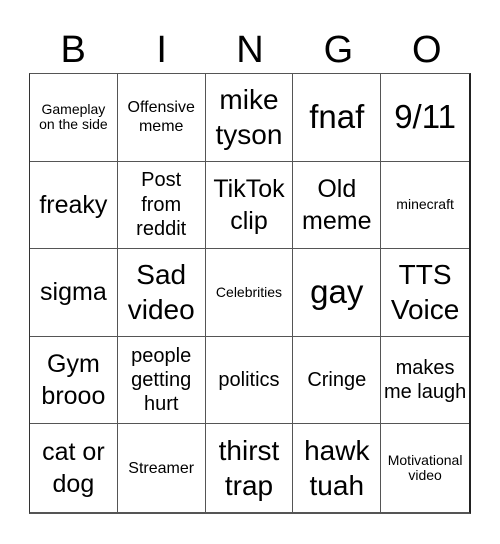 The height and width of the screenshot is (544, 500). What do you see at coordinates (249, 118) in the screenshot?
I see `bingo-cell: mike tyson` at bounding box center [249, 118].